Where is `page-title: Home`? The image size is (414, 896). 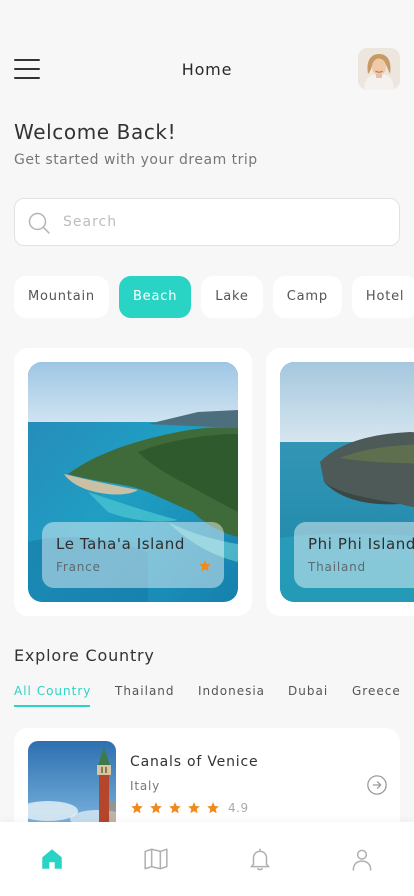
page-title: Home is located at coordinates (207, 69).